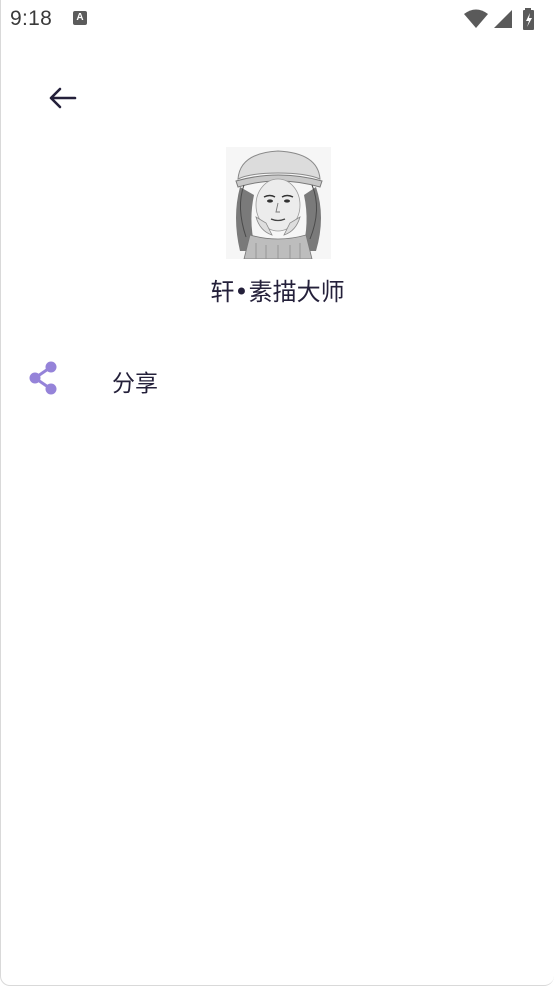 This screenshot has height=986, width=554. I want to click on arrow-left-icon, so click(63, 98).